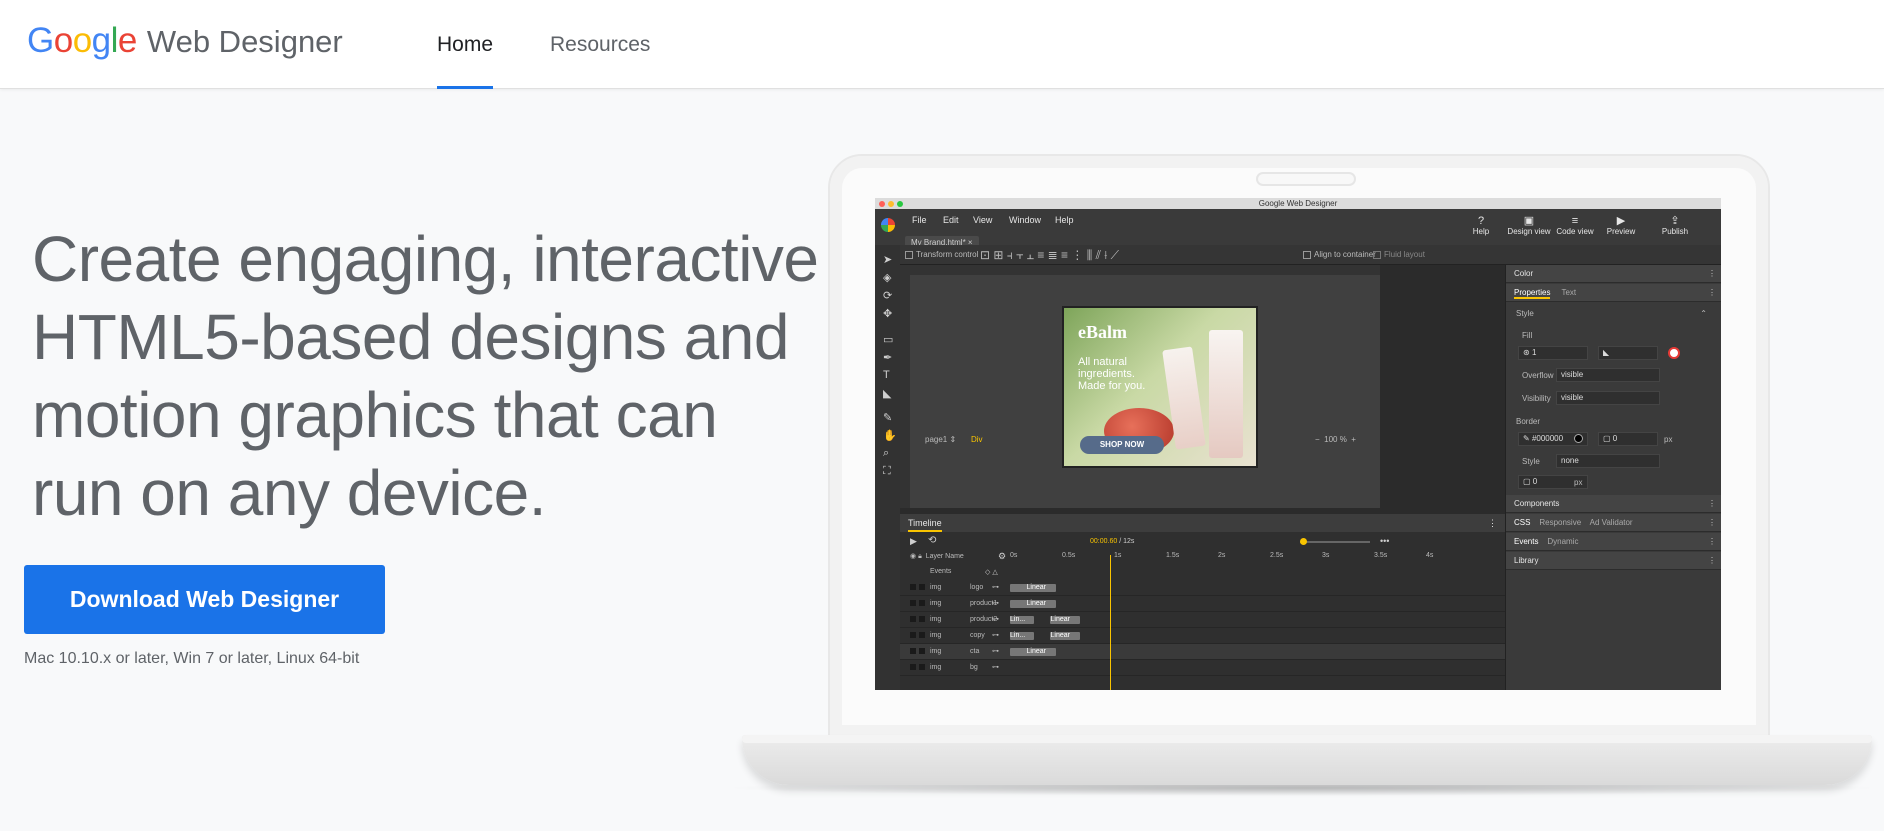  Describe the element at coordinates (991, 572) in the screenshot. I see `add-event-icon: ◇ △` at that location.